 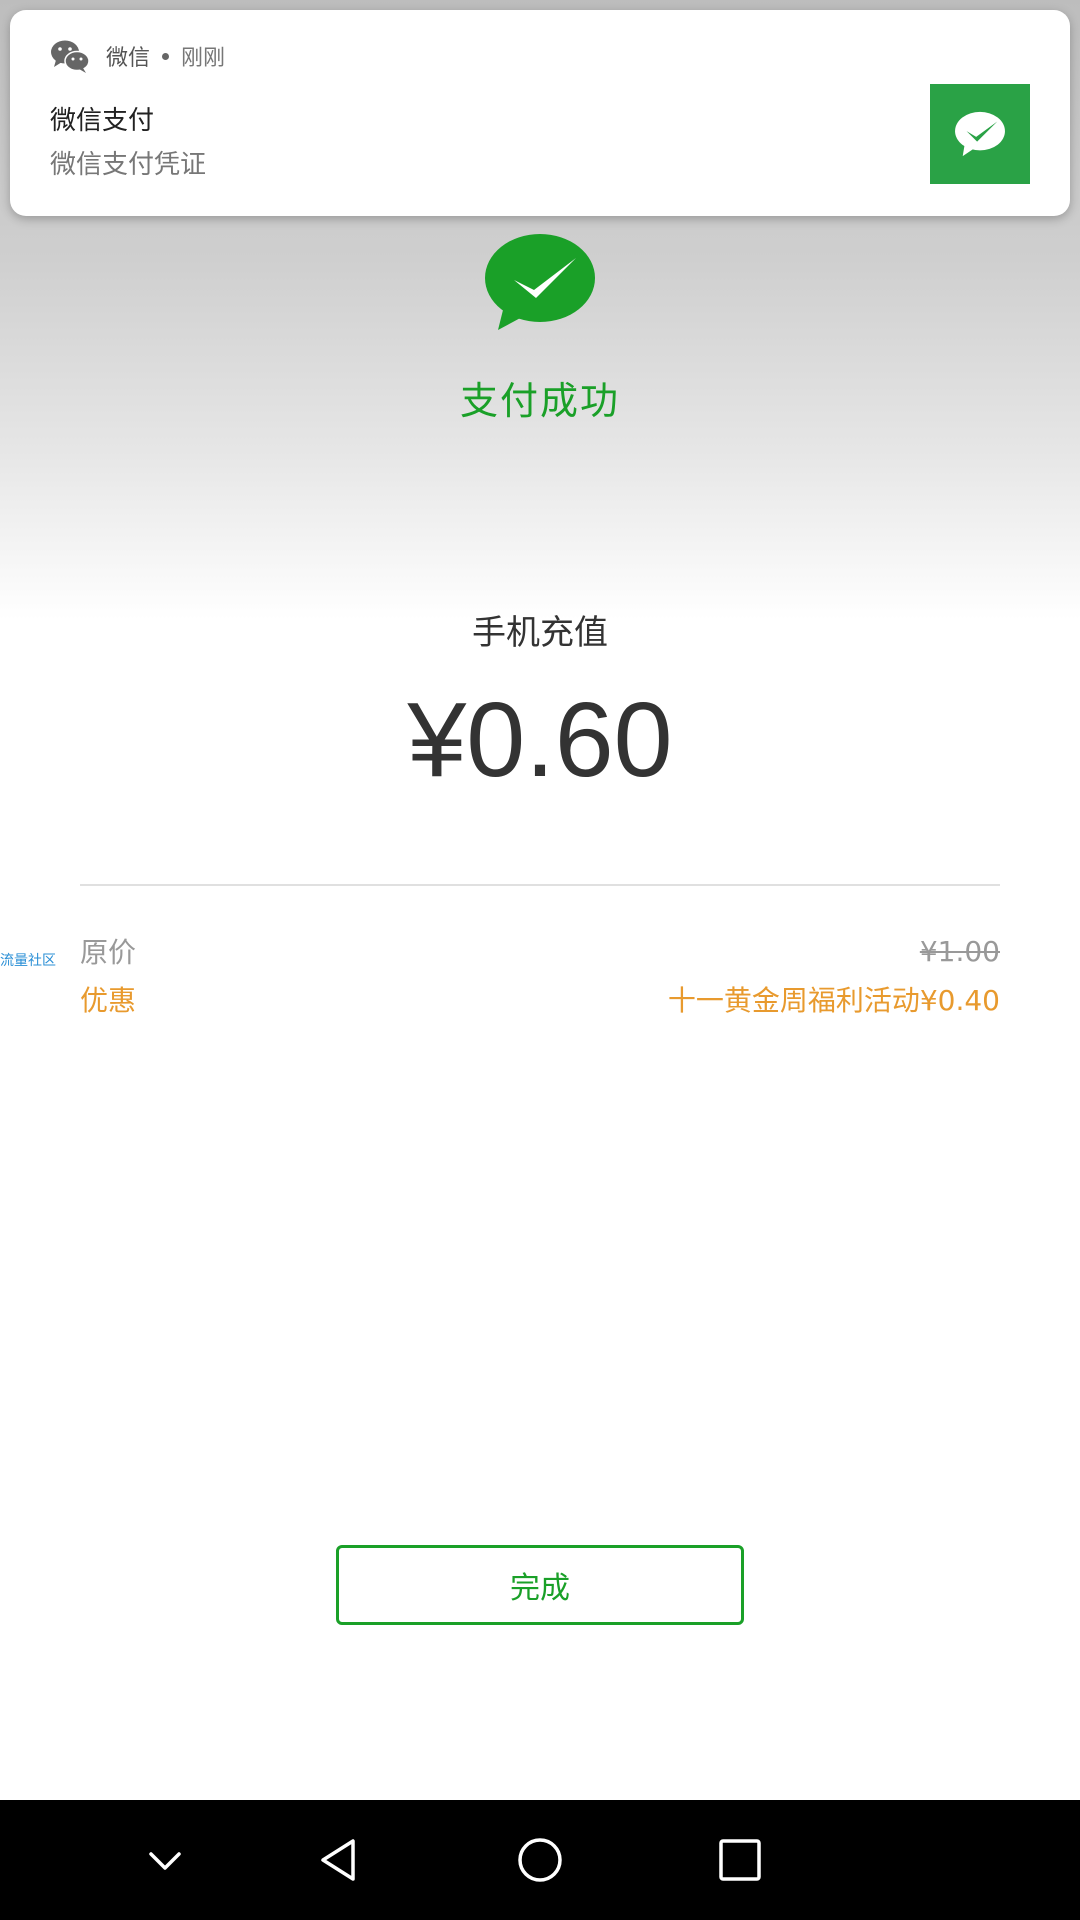 I want to click on nav-home-button, so click(x=540, y=1860).